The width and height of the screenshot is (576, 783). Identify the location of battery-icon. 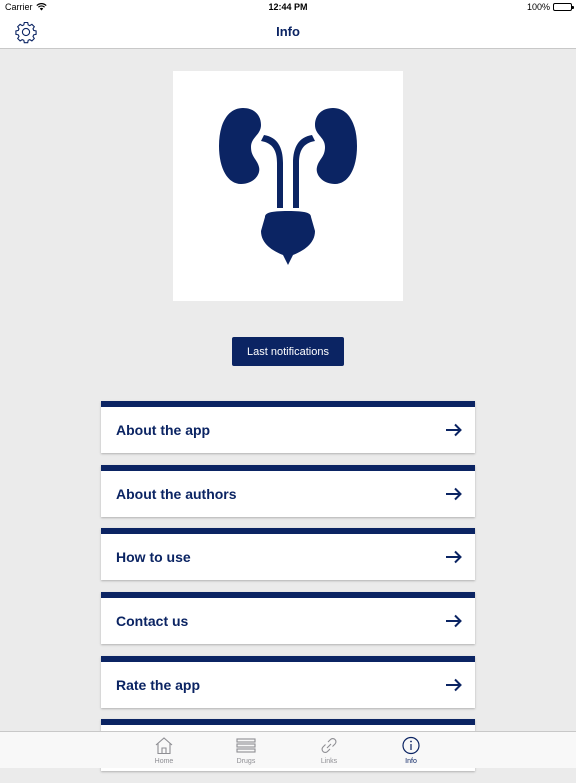
(563, 7).